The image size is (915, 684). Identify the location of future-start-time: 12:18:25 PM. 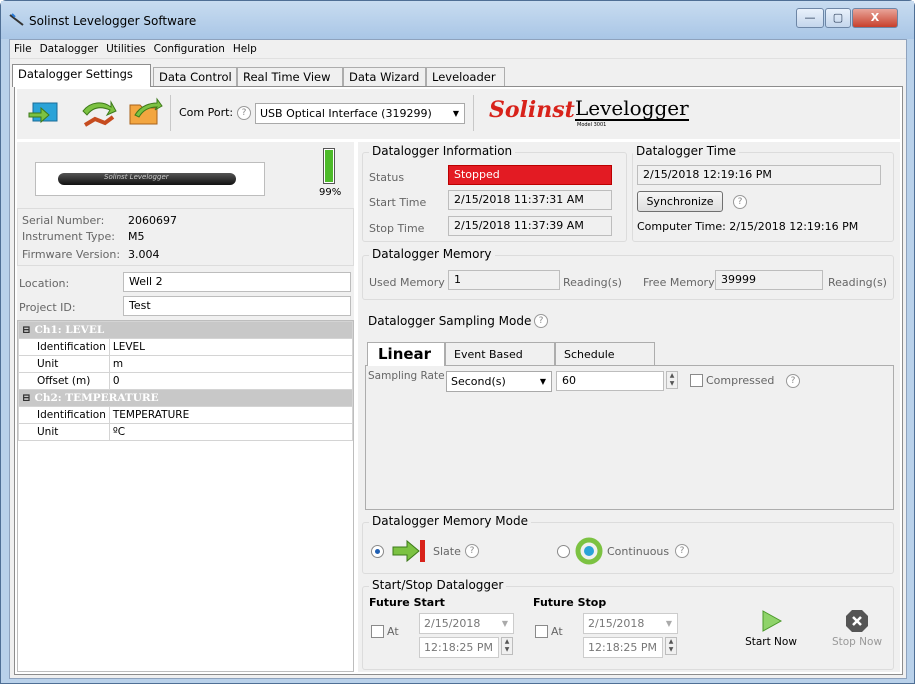
(459, 647).